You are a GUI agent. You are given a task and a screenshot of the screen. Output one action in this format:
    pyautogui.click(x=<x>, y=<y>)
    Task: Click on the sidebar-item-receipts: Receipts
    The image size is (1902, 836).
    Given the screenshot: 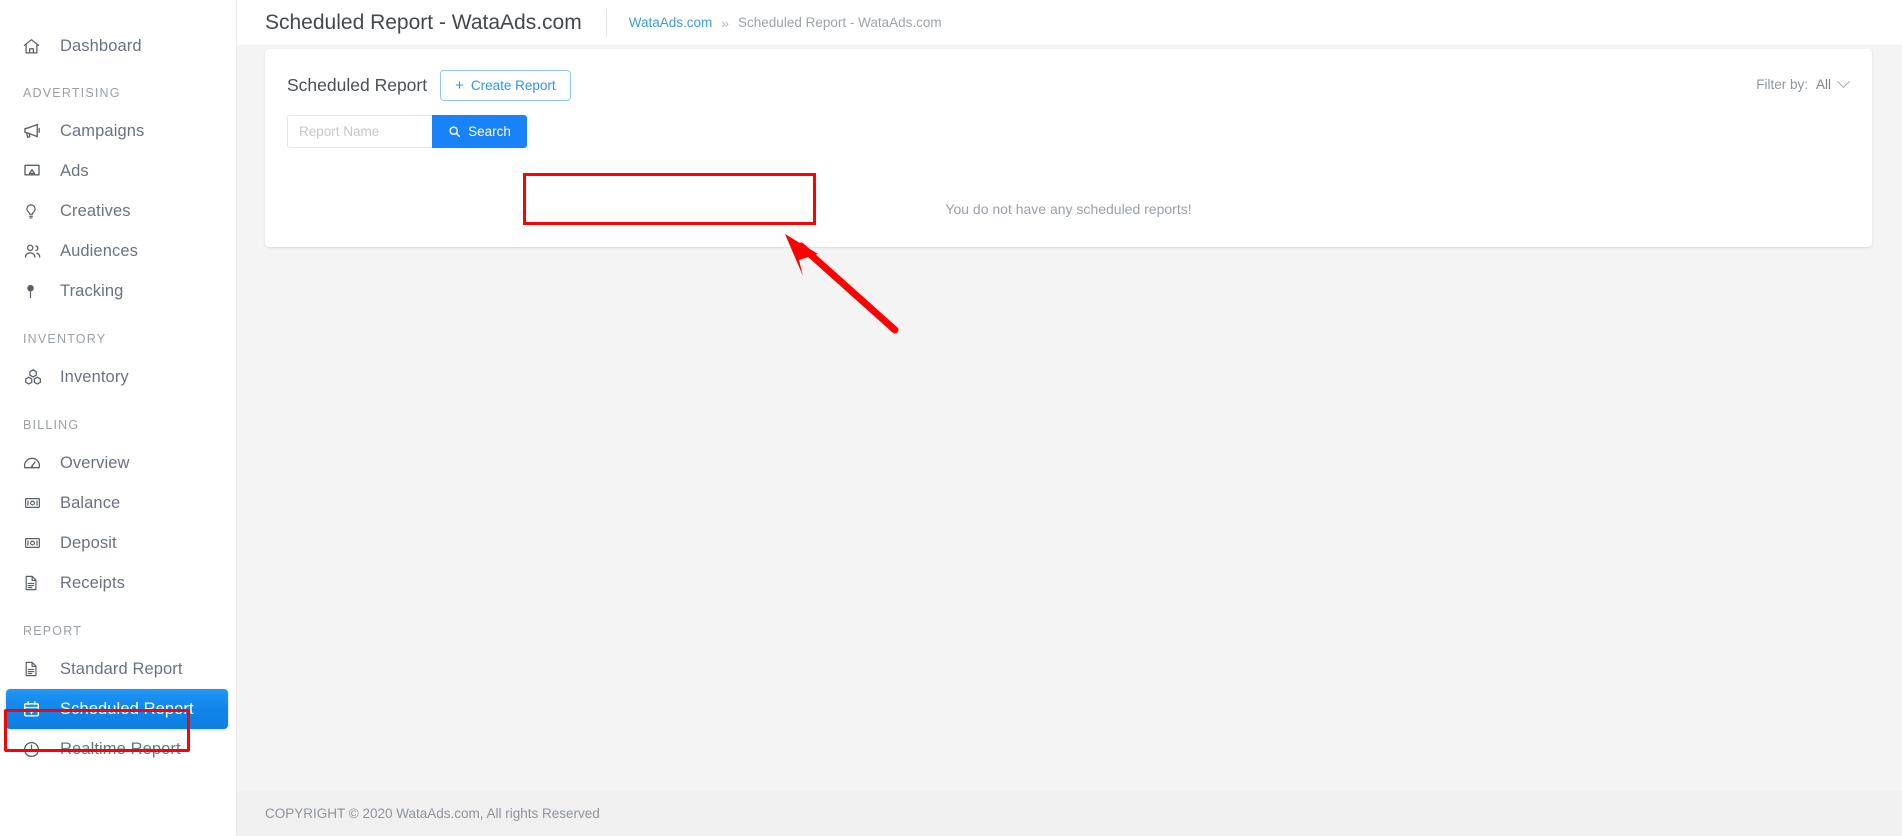 What is the action you would take?
    pyautogui.click(x=118, y=583)
    